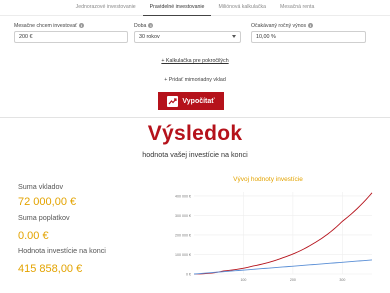 This screenshot has height=293, width=390. I want to click on trend-chart-icon, so click(173, 101).